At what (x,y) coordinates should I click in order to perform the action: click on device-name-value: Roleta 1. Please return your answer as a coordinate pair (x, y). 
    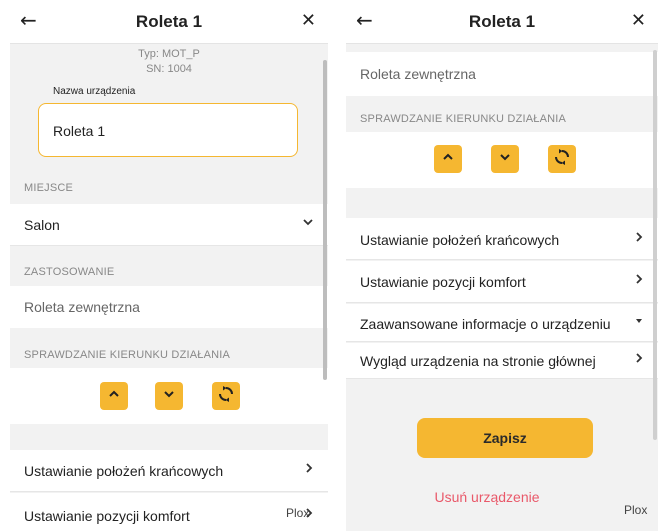
    Looking at the image, I should click on (79, 131).